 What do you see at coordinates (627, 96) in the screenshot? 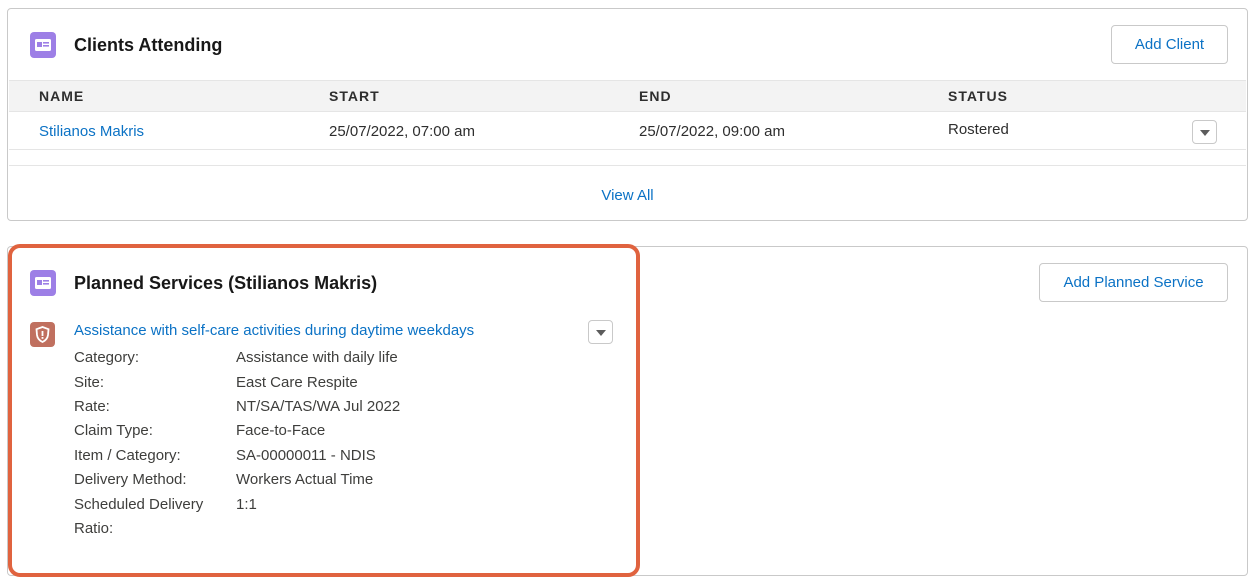
I see `table-header: NAME START END STATUS` at bounding box center [627, 96].